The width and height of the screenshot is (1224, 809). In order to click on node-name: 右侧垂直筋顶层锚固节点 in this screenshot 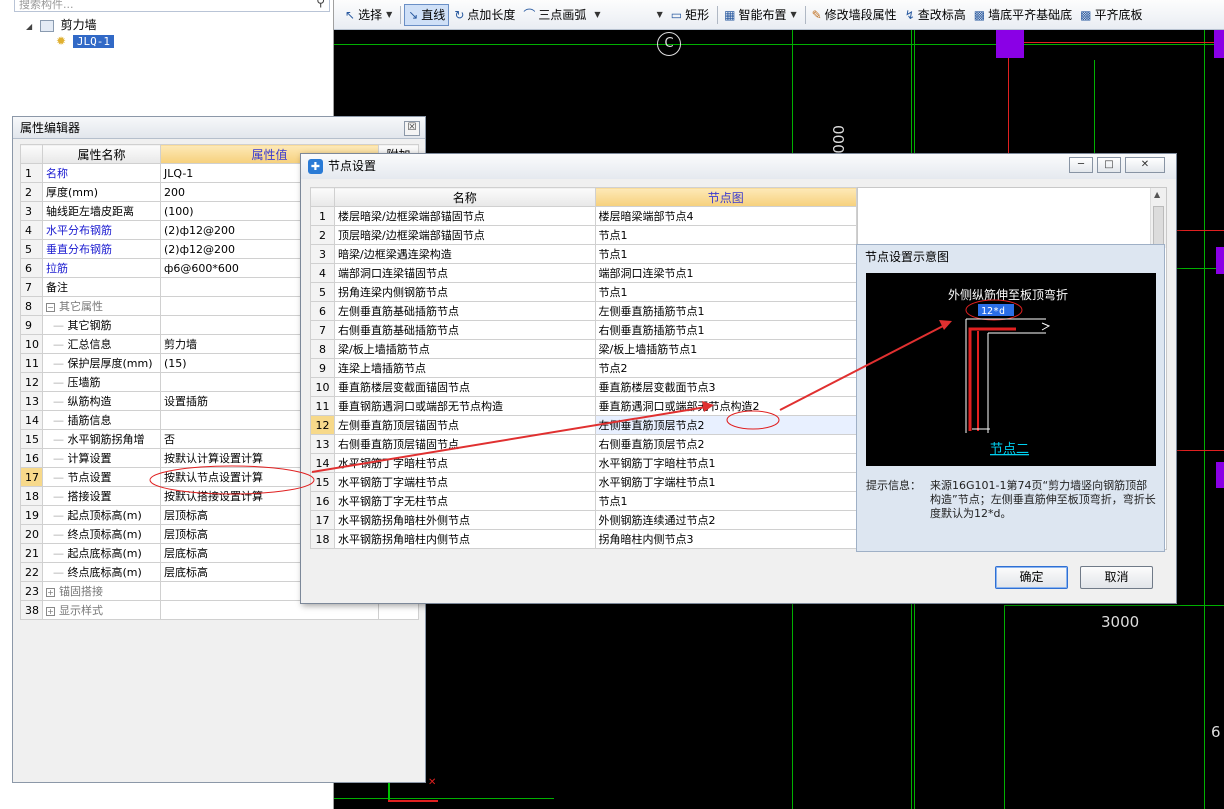, I will do `click(465, 444)`.